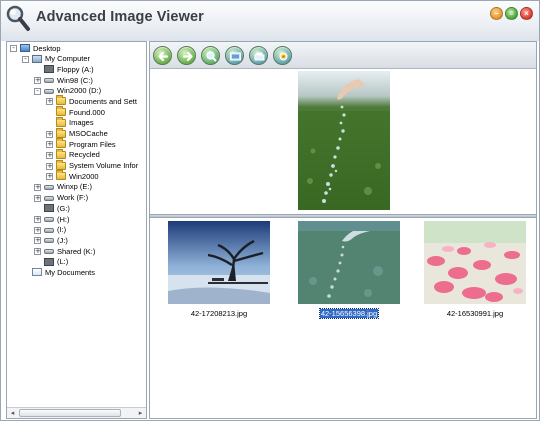 The image size is (540, 421). Describe the element at coordinates (76, 251) in the screenshot. I see `tree-item: + Shared (K:)` at that location.